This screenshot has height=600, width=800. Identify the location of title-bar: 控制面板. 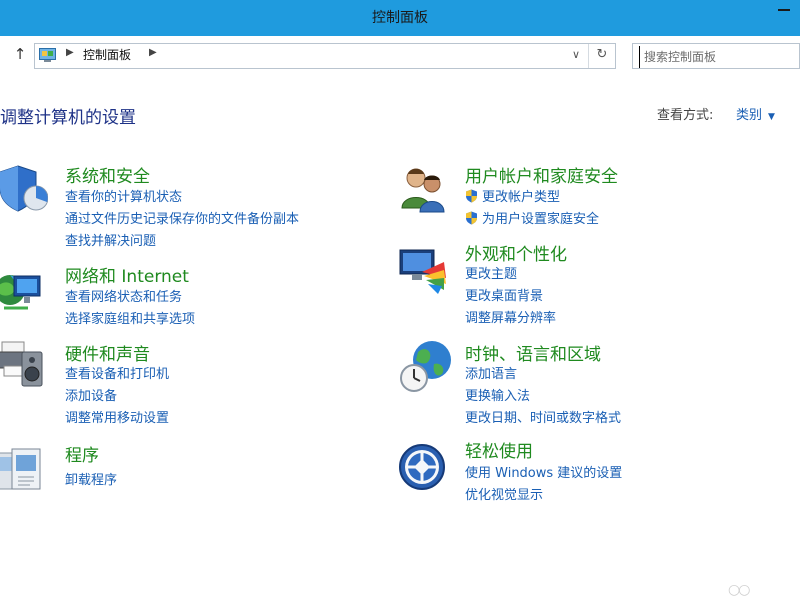
(400, 18).